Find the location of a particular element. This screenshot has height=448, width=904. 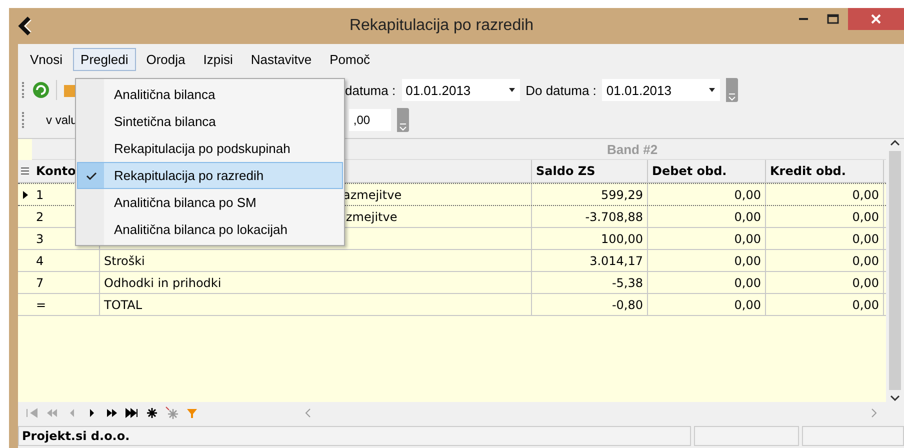

band-header: Band #2 is located at coordinates (632, 149).